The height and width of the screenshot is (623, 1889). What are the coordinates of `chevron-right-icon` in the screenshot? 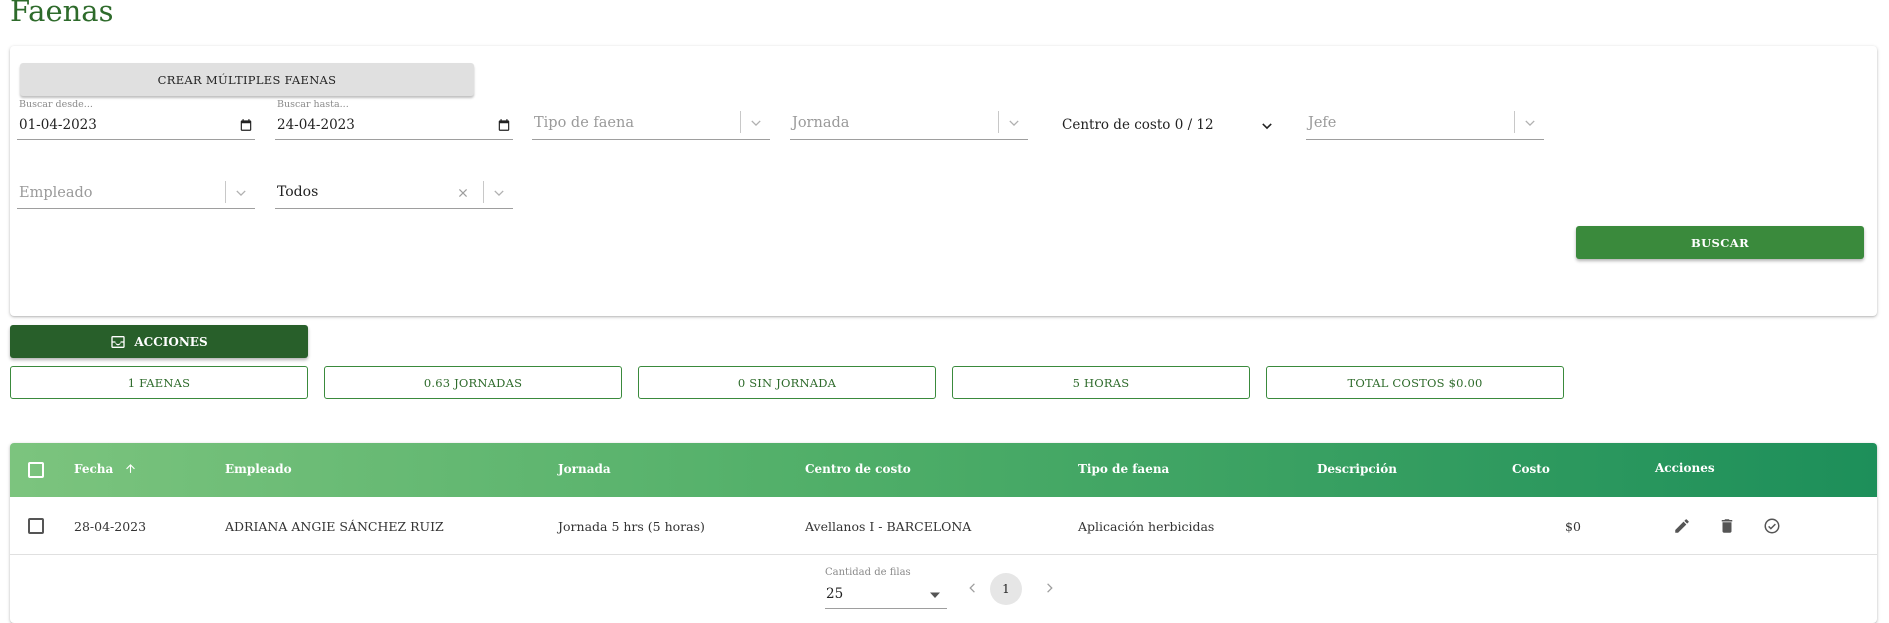 It's located at (1049, 588).